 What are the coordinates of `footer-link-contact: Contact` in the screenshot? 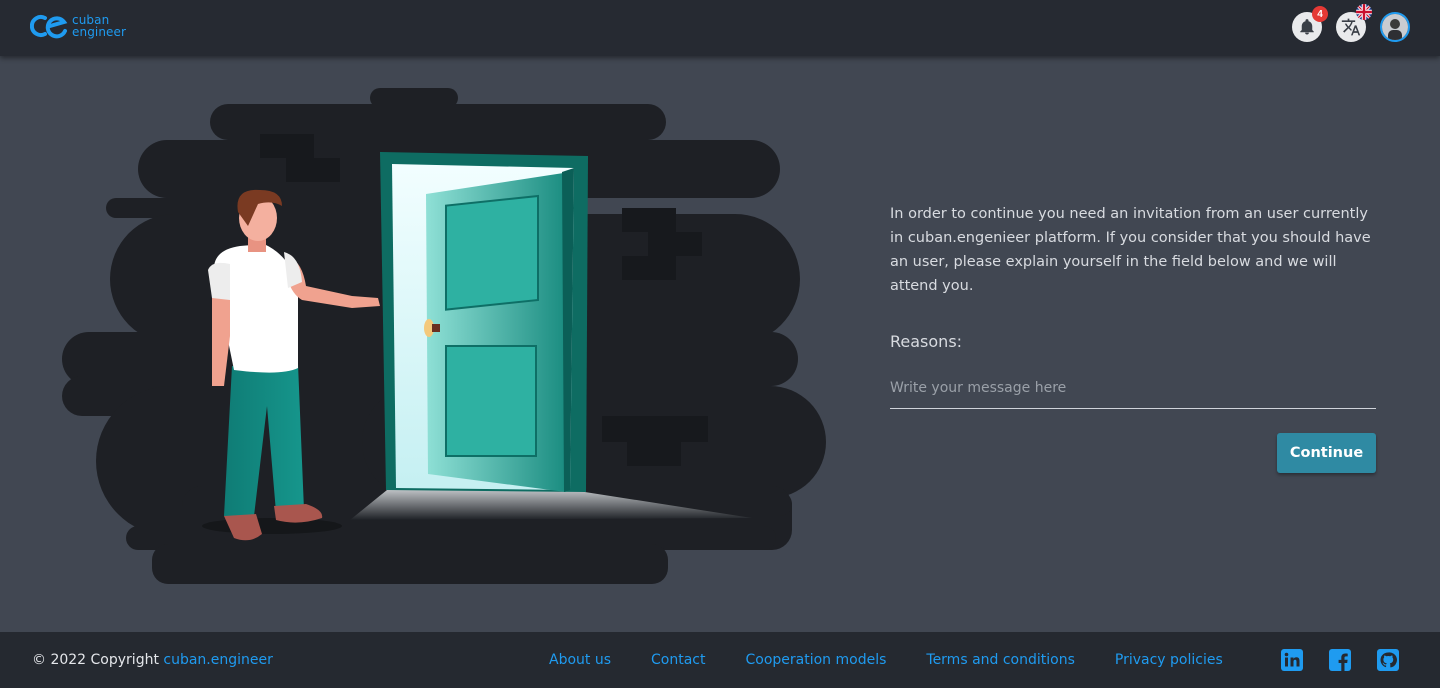 It's located at (678, 660).